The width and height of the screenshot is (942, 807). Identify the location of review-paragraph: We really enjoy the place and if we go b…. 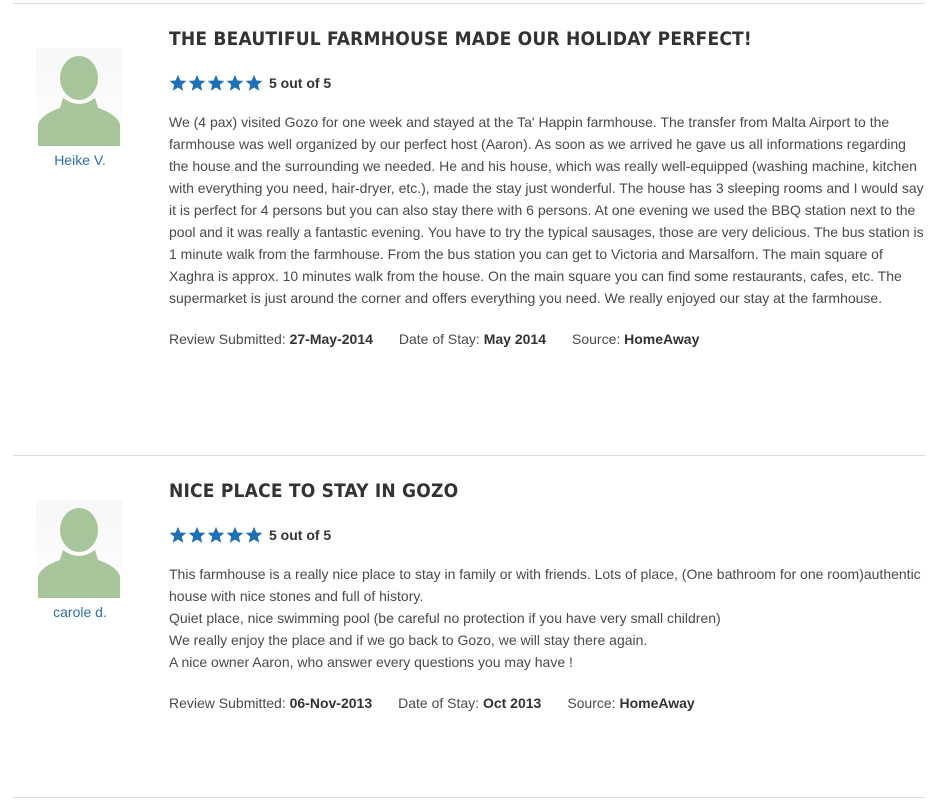
(408, 640).